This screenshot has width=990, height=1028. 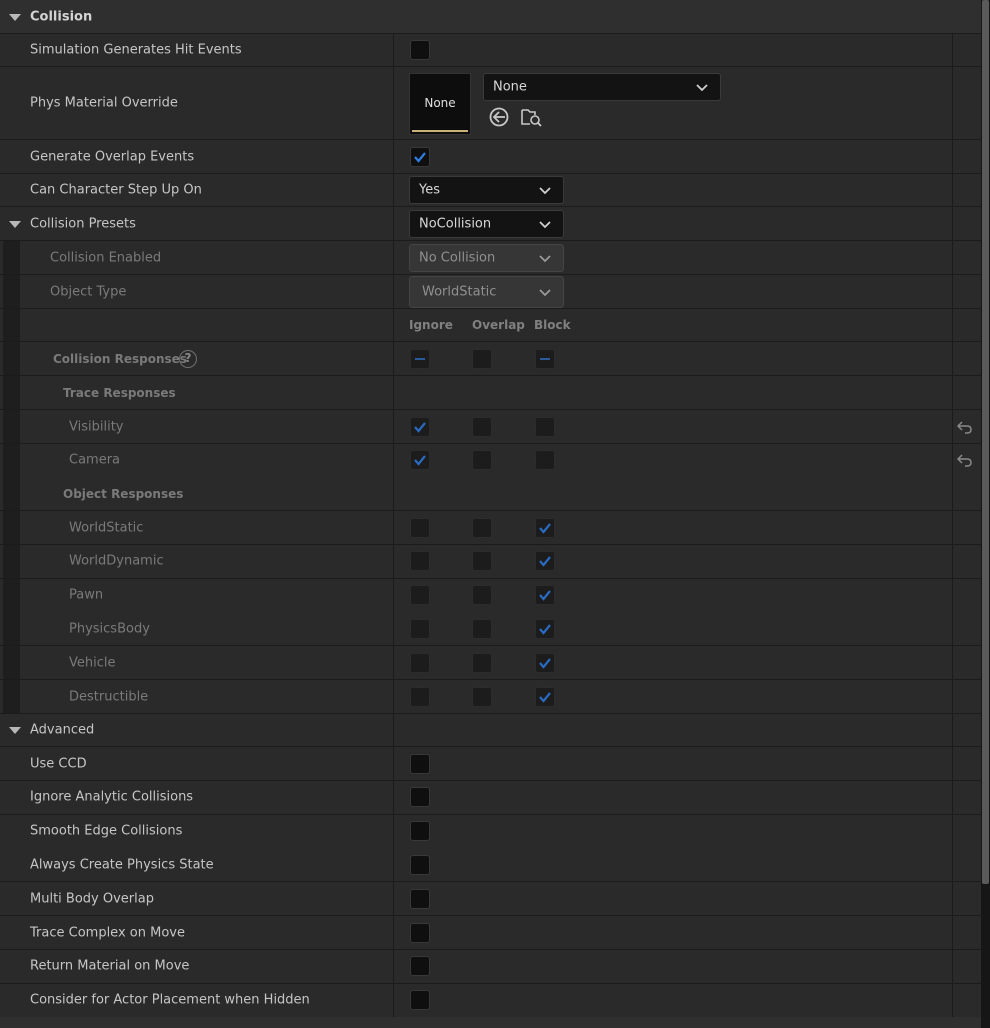 I want to click on next-section-edge, so click(x=490, y=1022).